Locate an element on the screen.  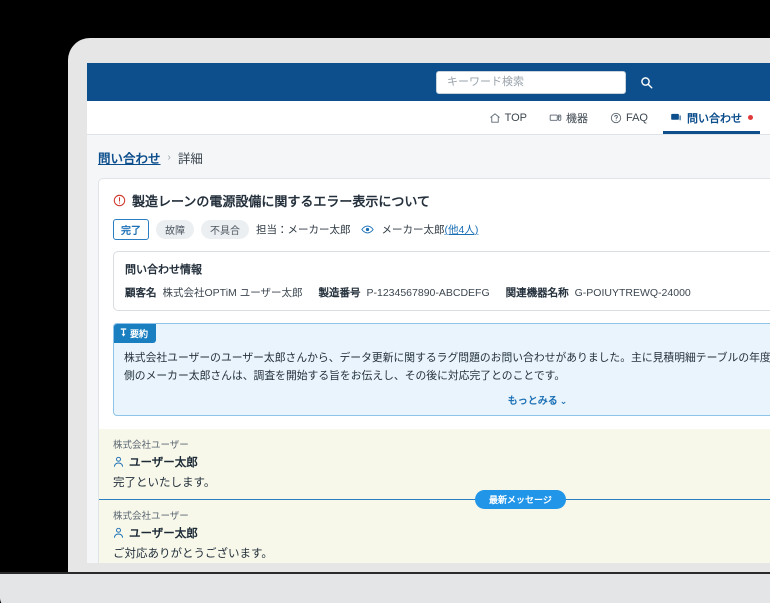
message-item: 株式会社ユーザー ユーザー太郎 完了といたします。 is located at coordinates (434, 463).